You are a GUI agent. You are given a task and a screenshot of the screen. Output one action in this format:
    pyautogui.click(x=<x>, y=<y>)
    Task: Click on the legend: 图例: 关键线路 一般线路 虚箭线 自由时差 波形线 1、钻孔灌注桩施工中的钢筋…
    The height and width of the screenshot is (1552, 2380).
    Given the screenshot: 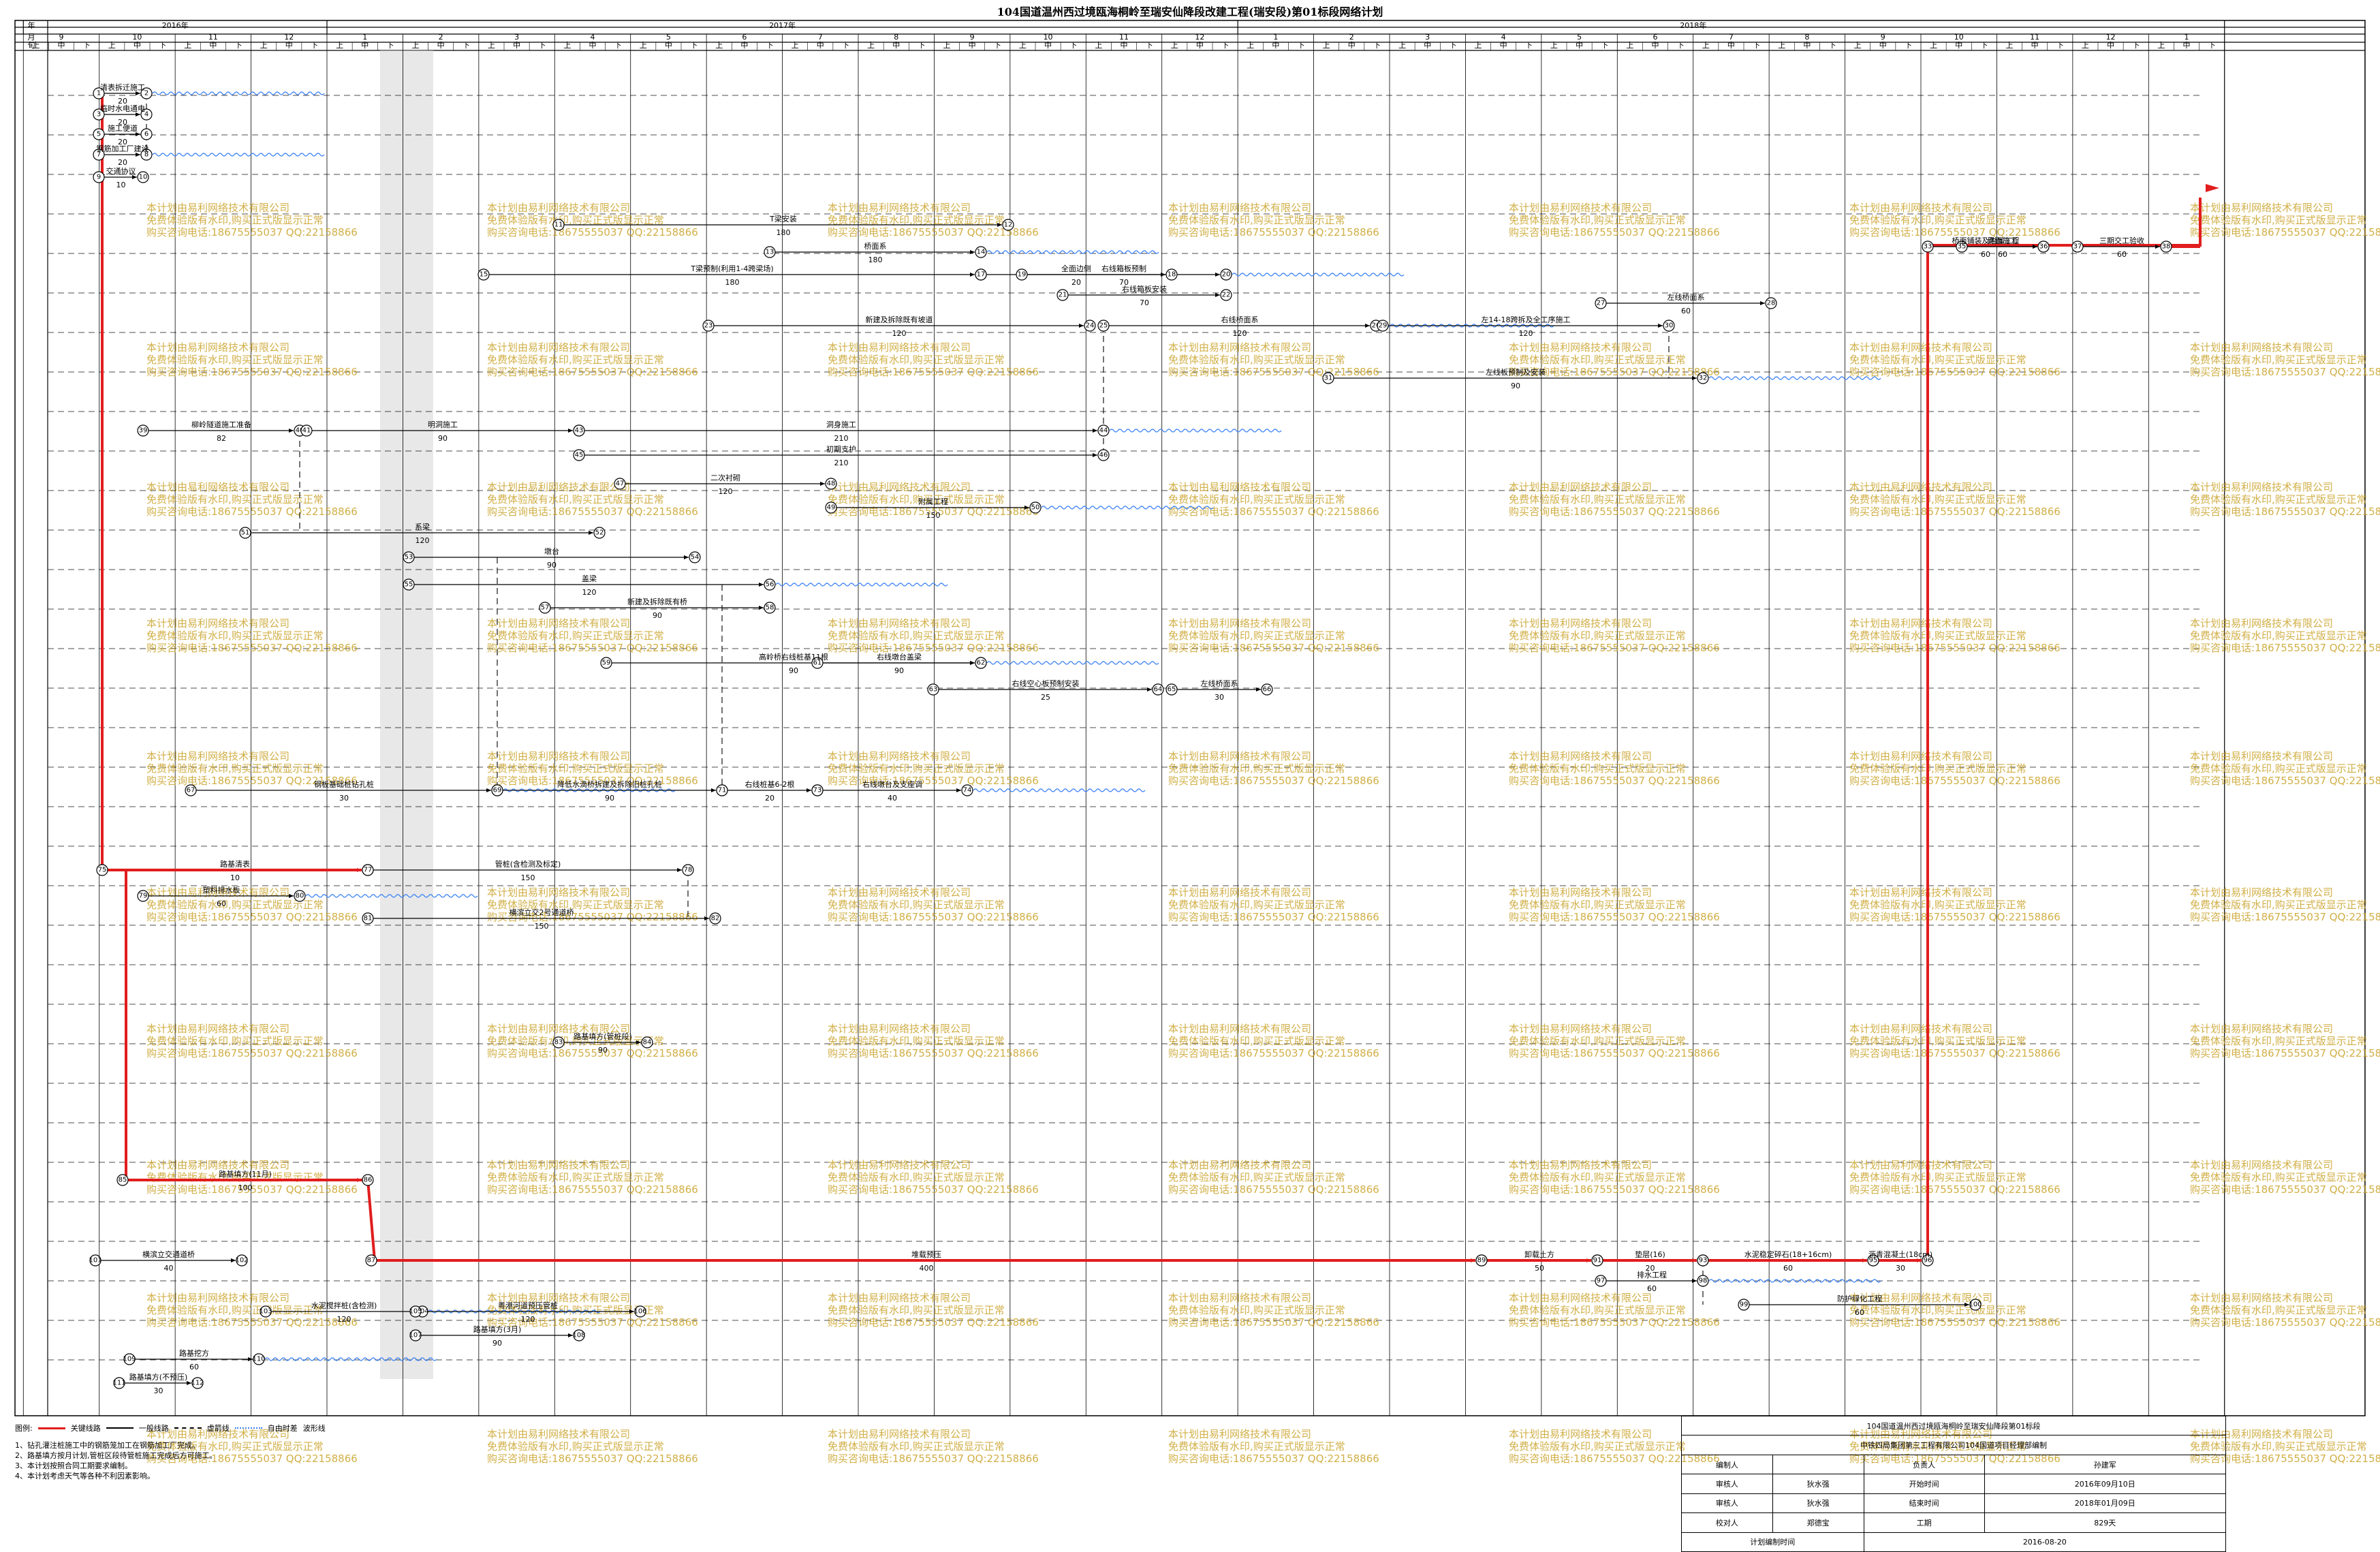 What is the action you would take?
    pyautogui.click(x=219, y=1452)
    